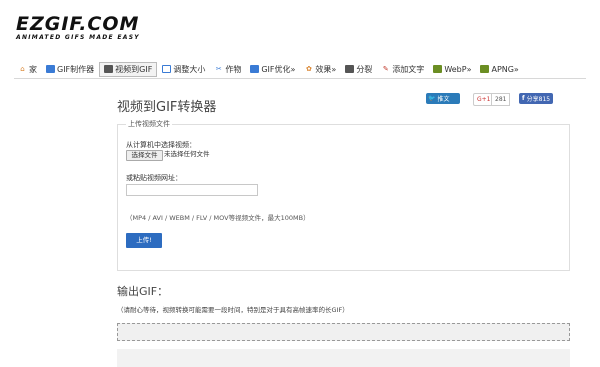 This screenshot has height=367, width=600. I want to click on paste-url-label: 或粘贴视频网址：, so click(154, 178).